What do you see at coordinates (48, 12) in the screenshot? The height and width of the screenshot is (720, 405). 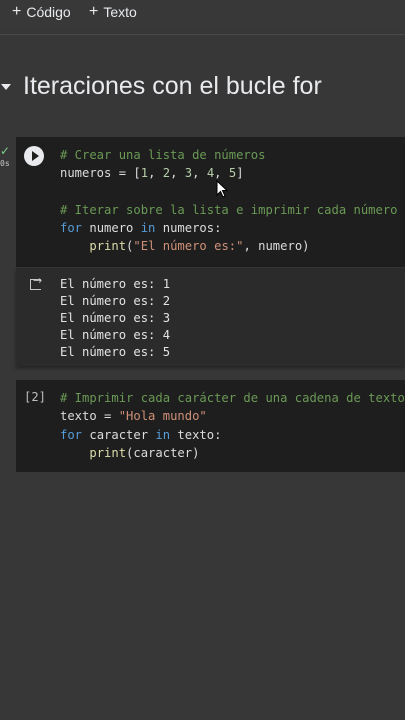 I see `add-code-label: Código` at bounding box center [48, 12].